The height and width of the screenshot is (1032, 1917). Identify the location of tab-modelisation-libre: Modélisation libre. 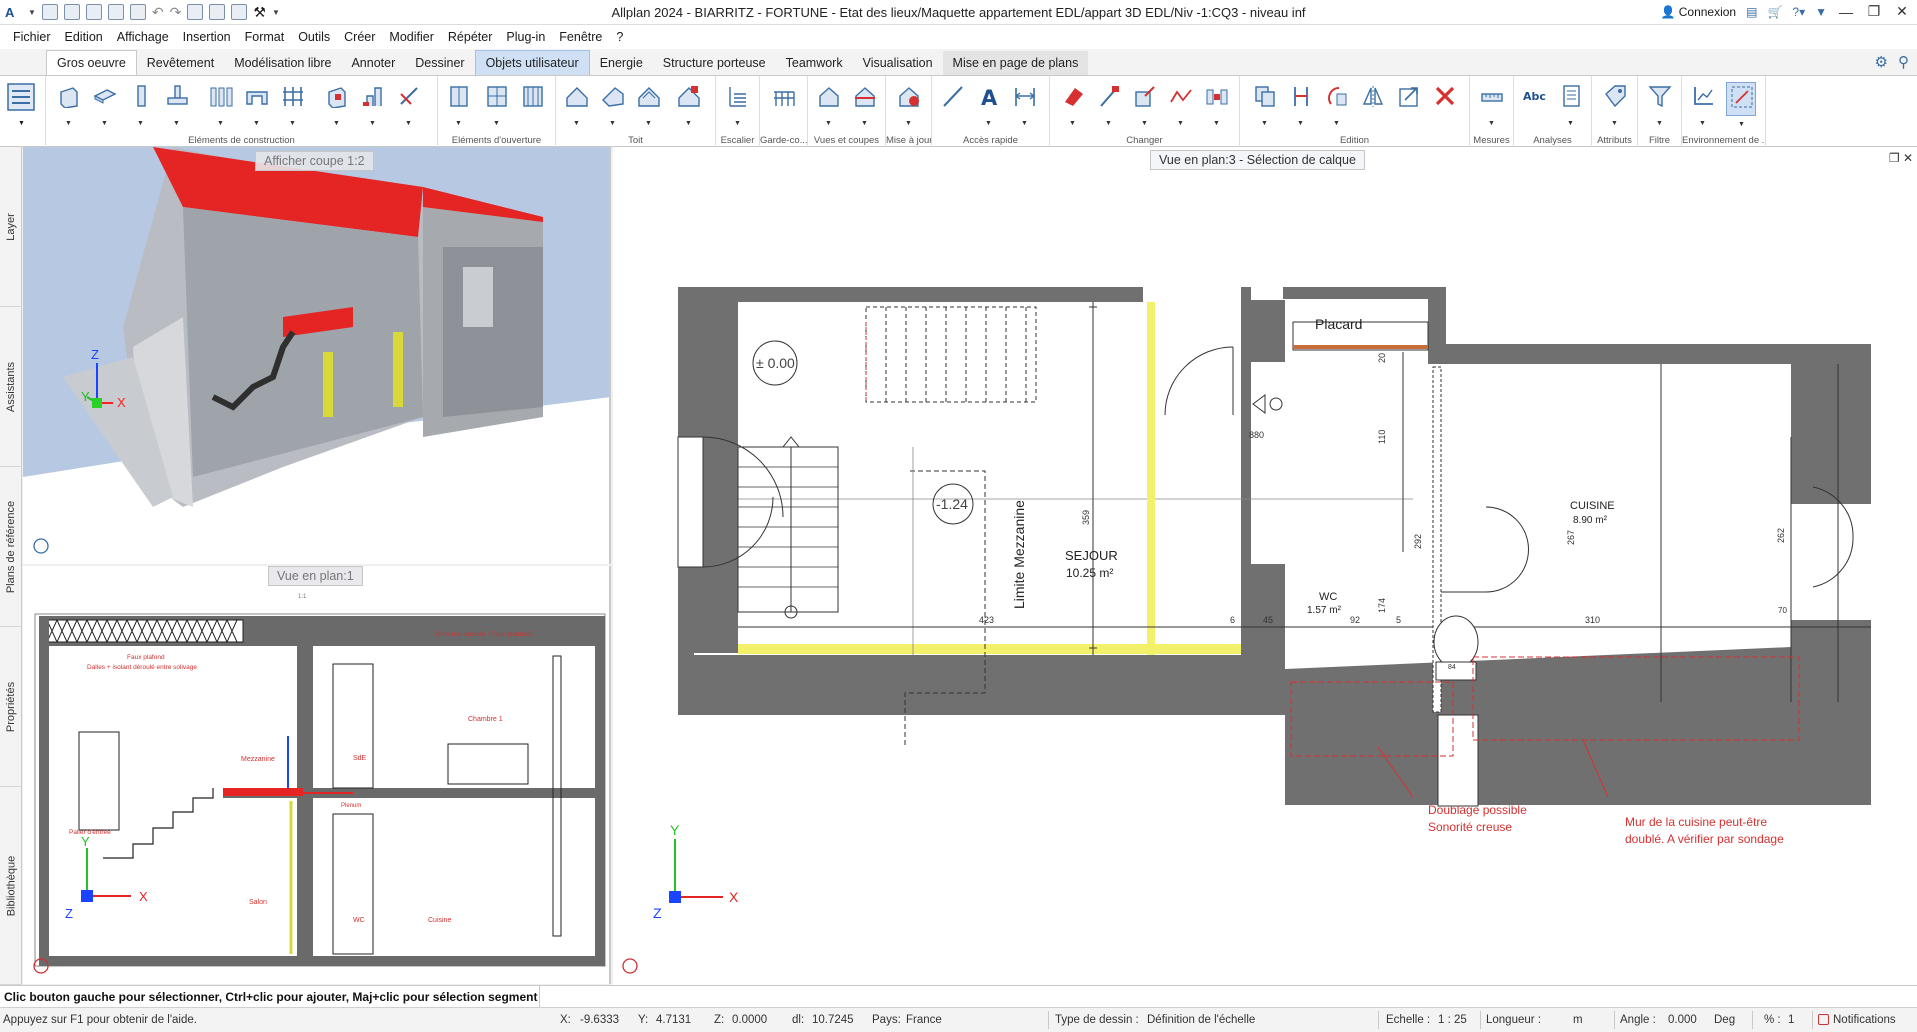
(282, 63).